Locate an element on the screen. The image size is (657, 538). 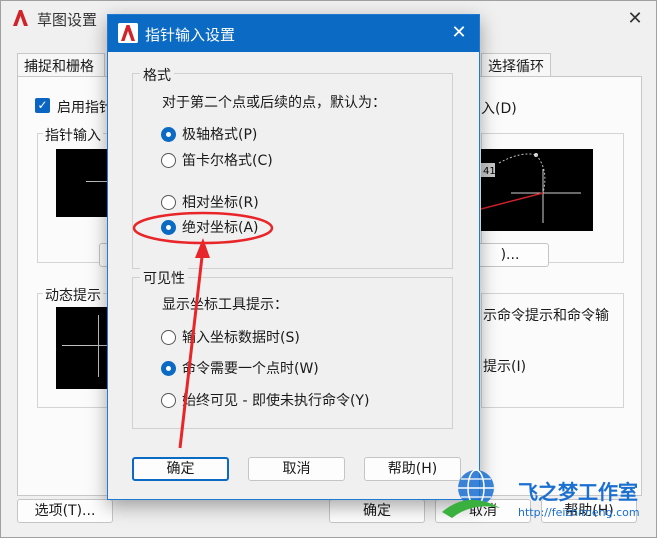
visibility-group-label: 可见性 is located at coordinates (164, 278).